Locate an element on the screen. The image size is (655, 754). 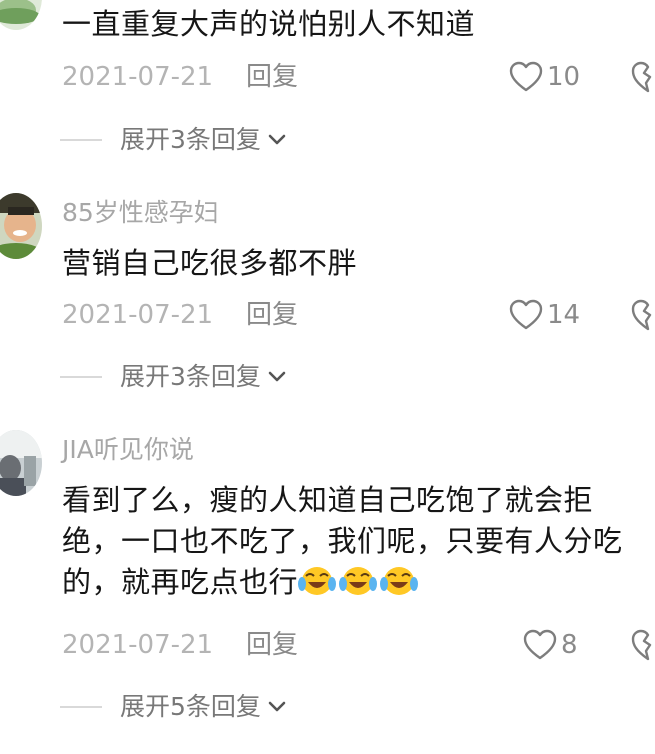
comment-meta: 2021-07-21 回复 14 is located at coordinates (327, 315).